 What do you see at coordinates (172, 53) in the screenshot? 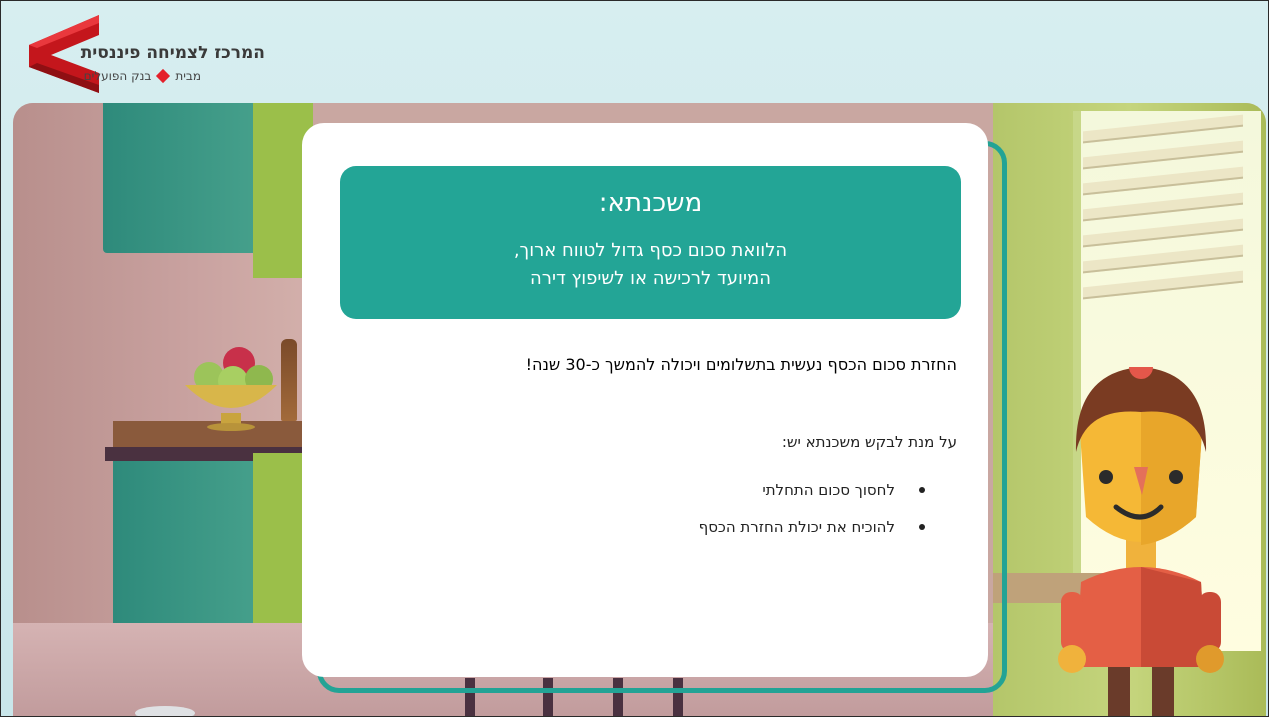
I see `logo-title: המרכז לצמיחה פיננסית` at bounding box center [172, 53].